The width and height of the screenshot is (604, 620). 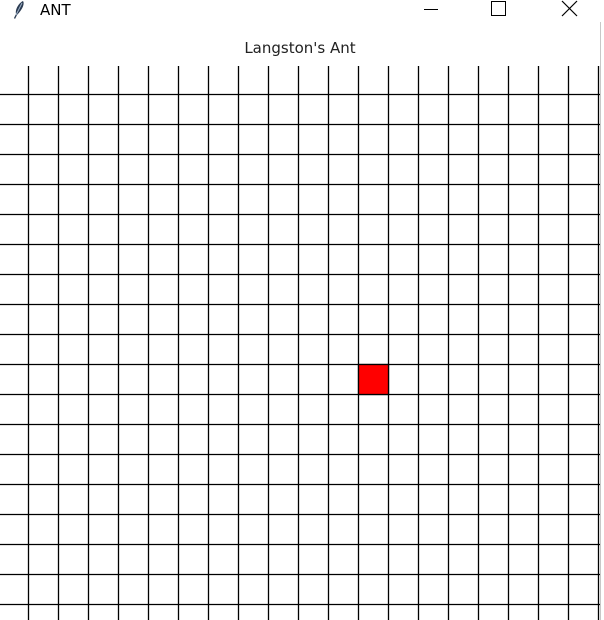 What do you see at coordinates (600, 321) in the screenshot?
I see `window-border` at bounding box center [600, 321].